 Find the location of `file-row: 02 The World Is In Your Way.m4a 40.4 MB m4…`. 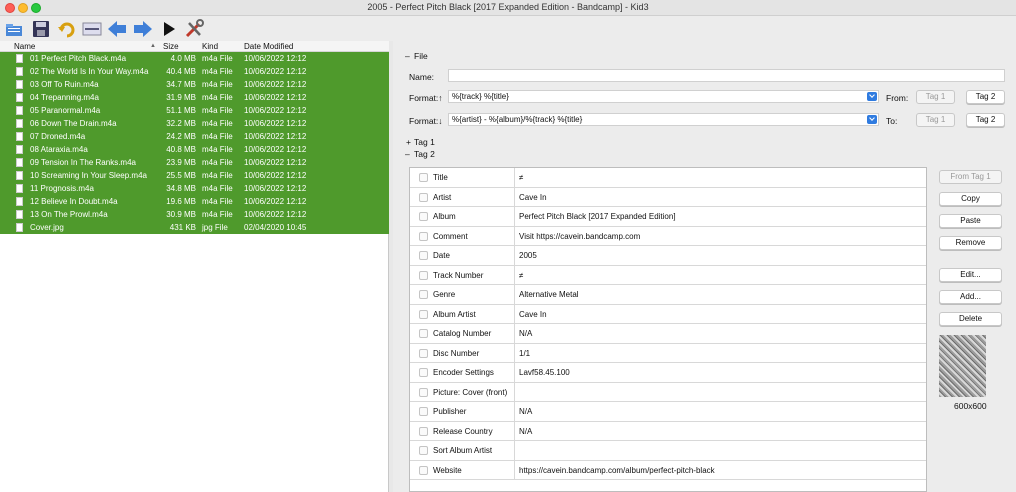

file-row: 02 The World Is In Your Way.m4a 40.4 MB m4… is located at coordinates (194, 71).